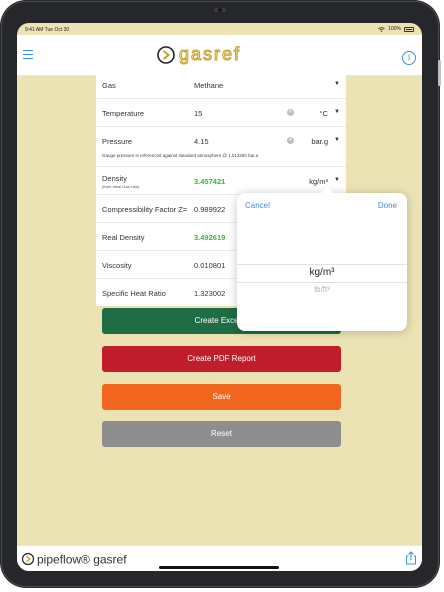 Image resolution: width=444 pixels, height=592 pixels. What do you see at coordinates (210, 209) in the screenshot?
I see `compressibility-value: 0.989922` at bounding box center [210, 209].